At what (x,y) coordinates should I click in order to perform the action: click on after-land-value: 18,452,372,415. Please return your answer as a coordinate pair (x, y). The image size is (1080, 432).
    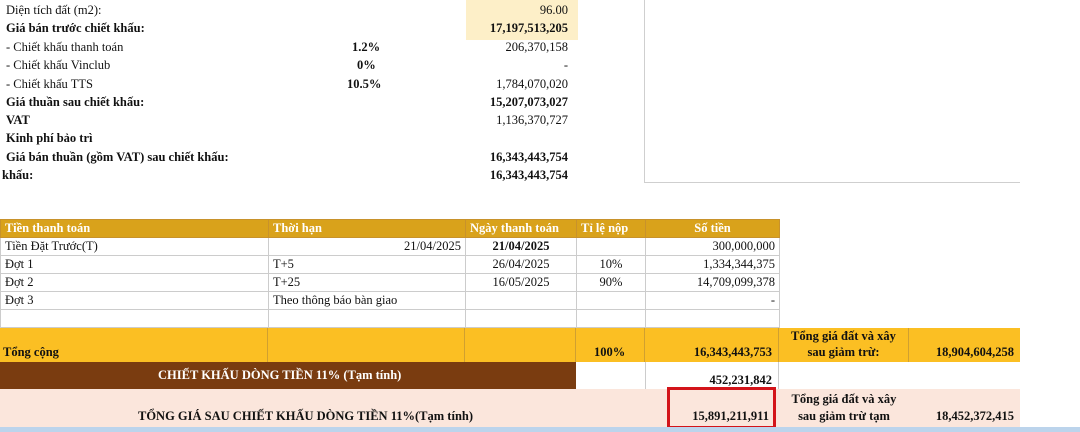
    Looking at the image, I should click on (974, 416).